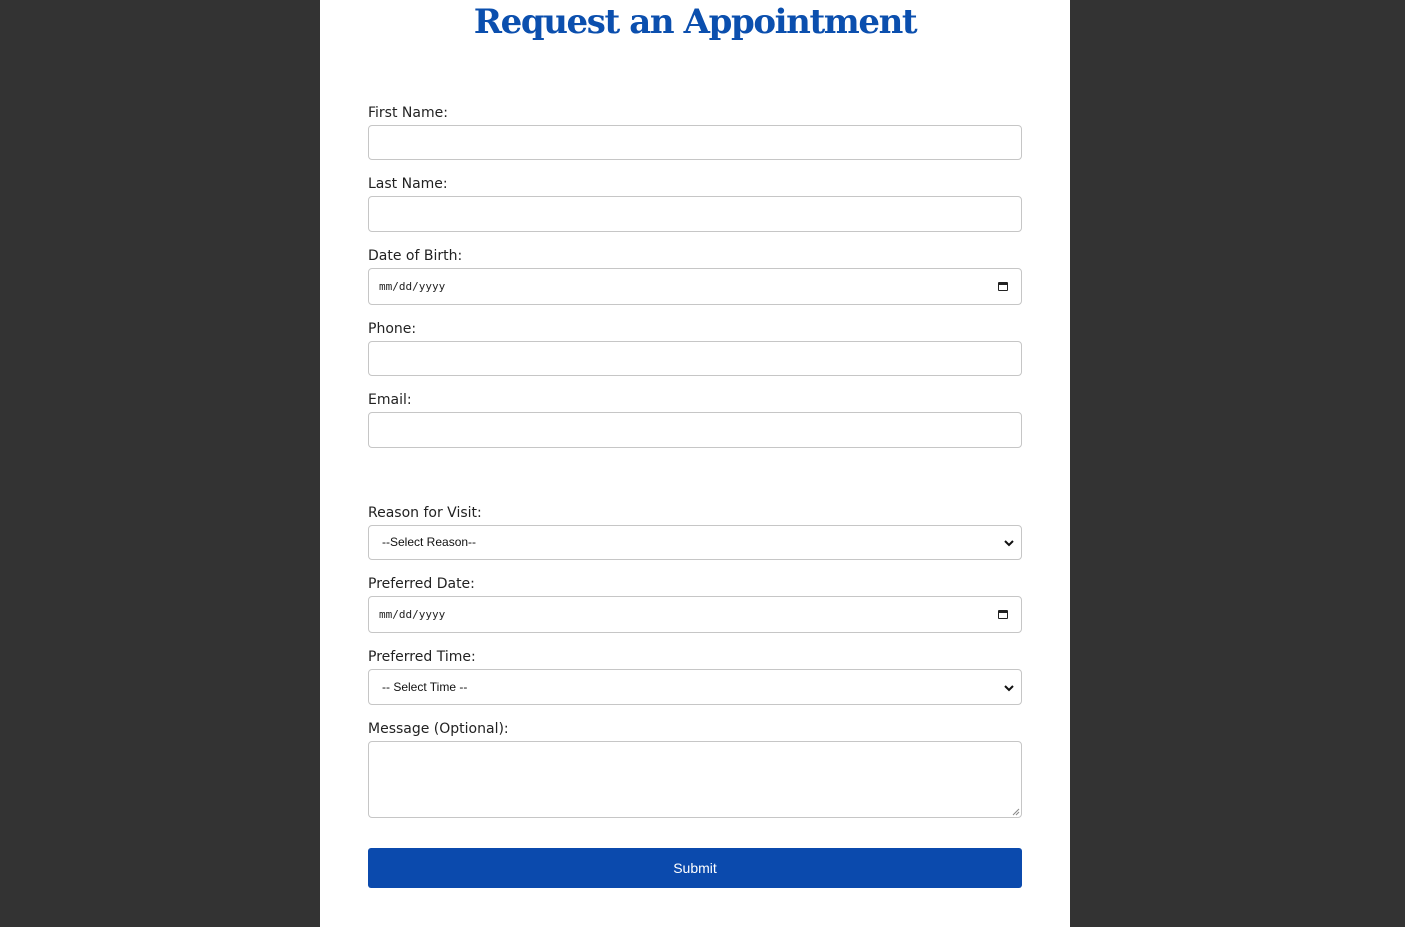 This screenshot has width=1405, height=927. What do you see at coordinates (695, 614) in the screenshot?
I see `preferred-date-input: mm/dd/yyyy` at bounding box center [695, 614].